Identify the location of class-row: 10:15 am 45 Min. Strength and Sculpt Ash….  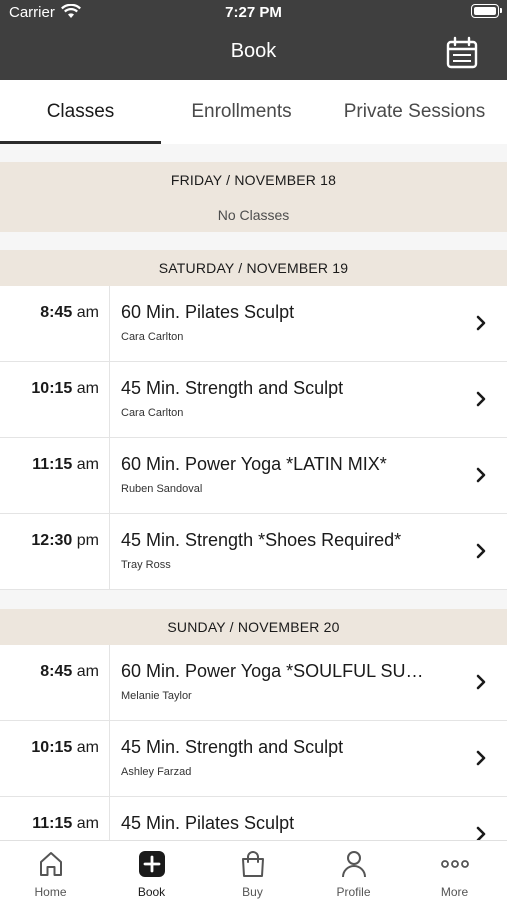
(253, 759).